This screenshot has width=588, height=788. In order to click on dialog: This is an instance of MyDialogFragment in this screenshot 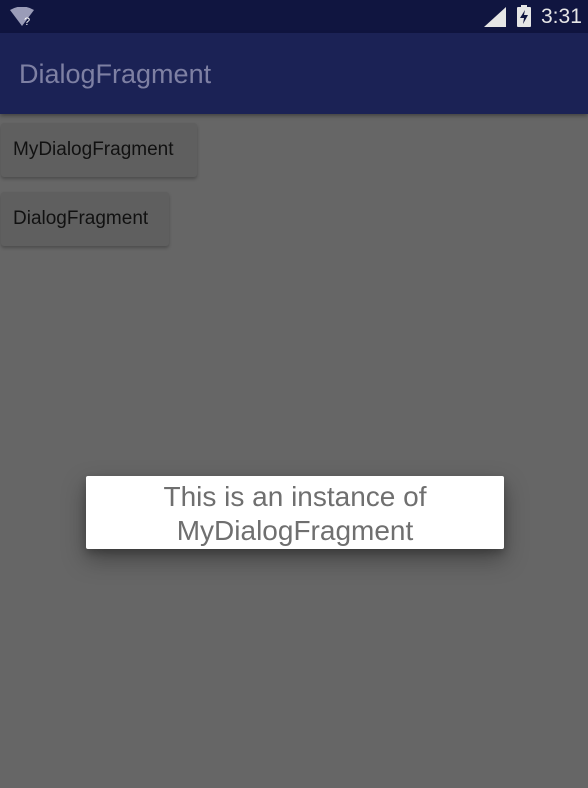, I will do `click(295, 512)`.